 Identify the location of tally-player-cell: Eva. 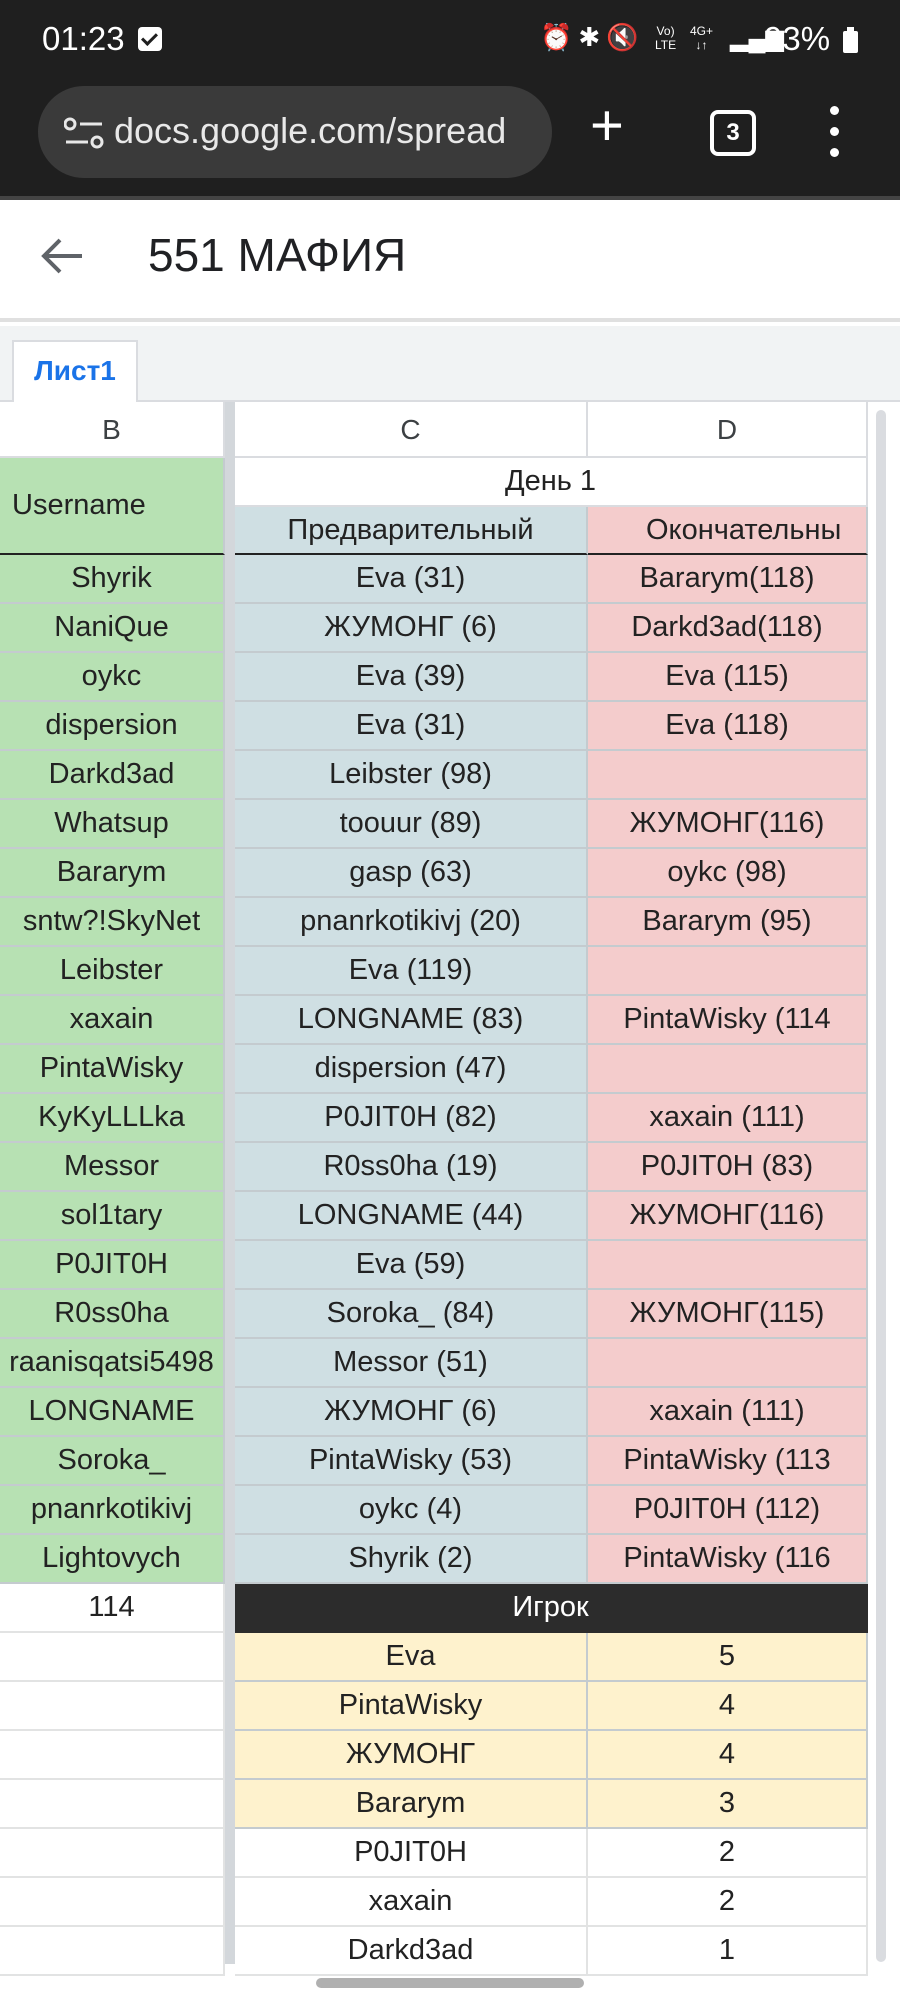
(411, 1657).